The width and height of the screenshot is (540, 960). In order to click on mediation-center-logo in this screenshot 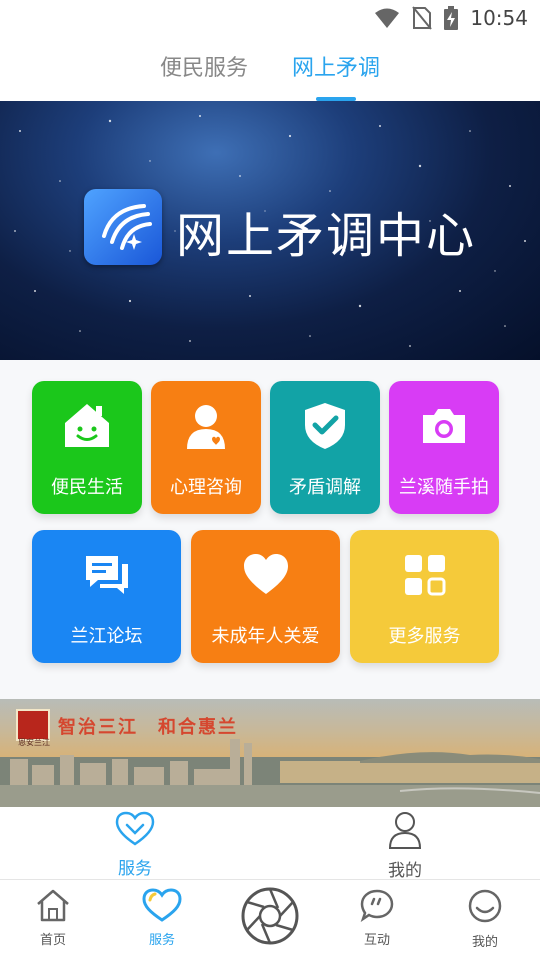, I will do `click(123, 227)`.